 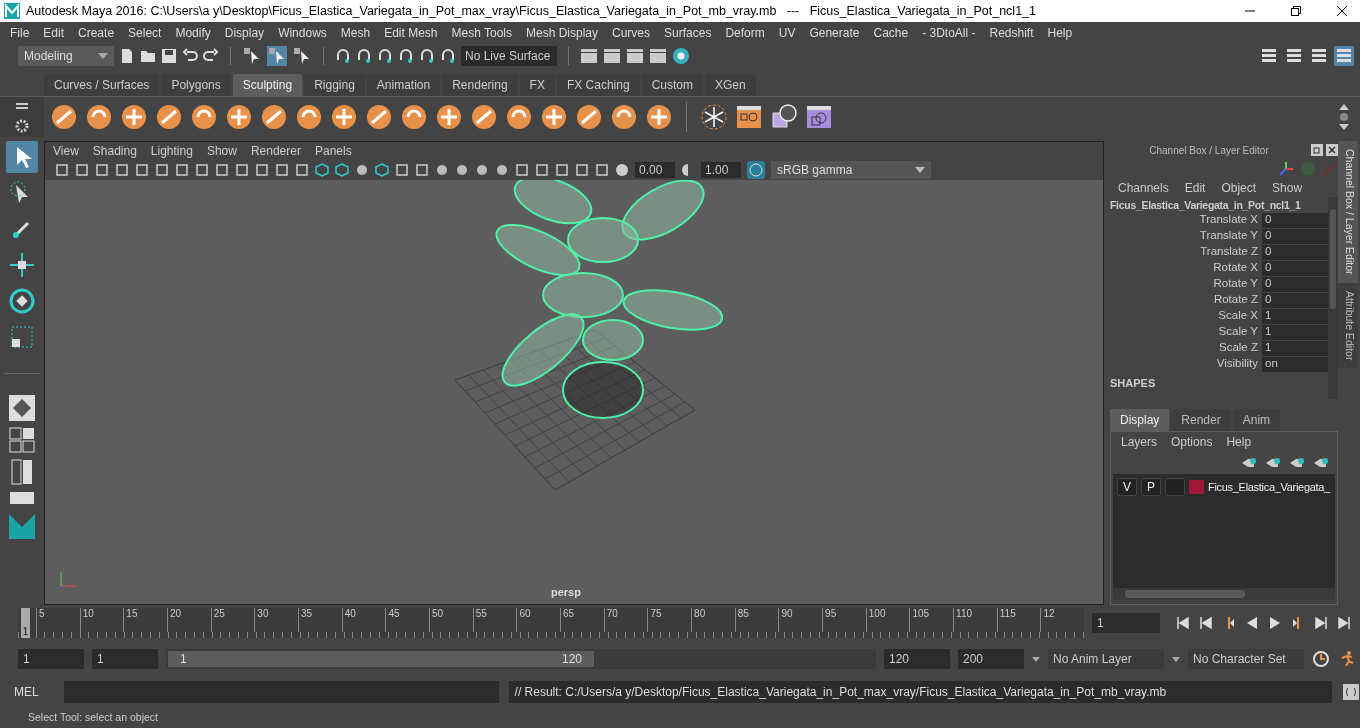 I want to click on menu-item: Windows, so click(x=302, y=33).